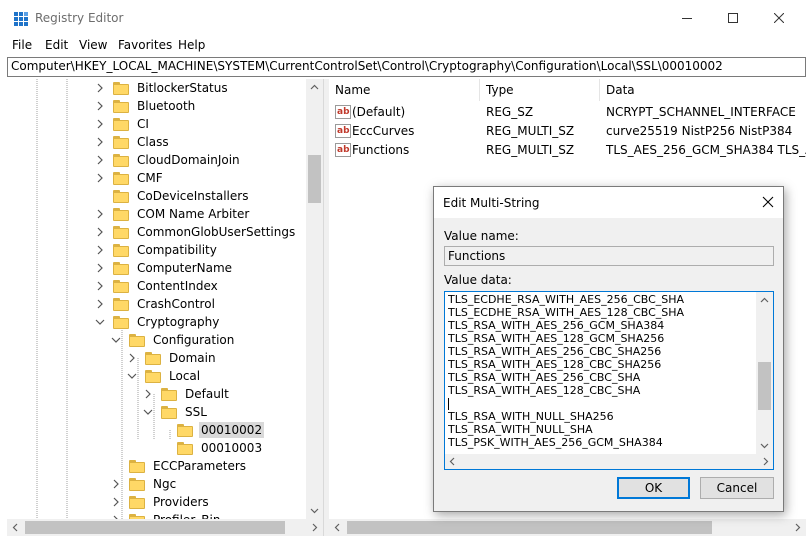 Image resolution: width=806 pixels, height=541 pixels. I want to click on tree-item: ComputerName, so click(164, 268).